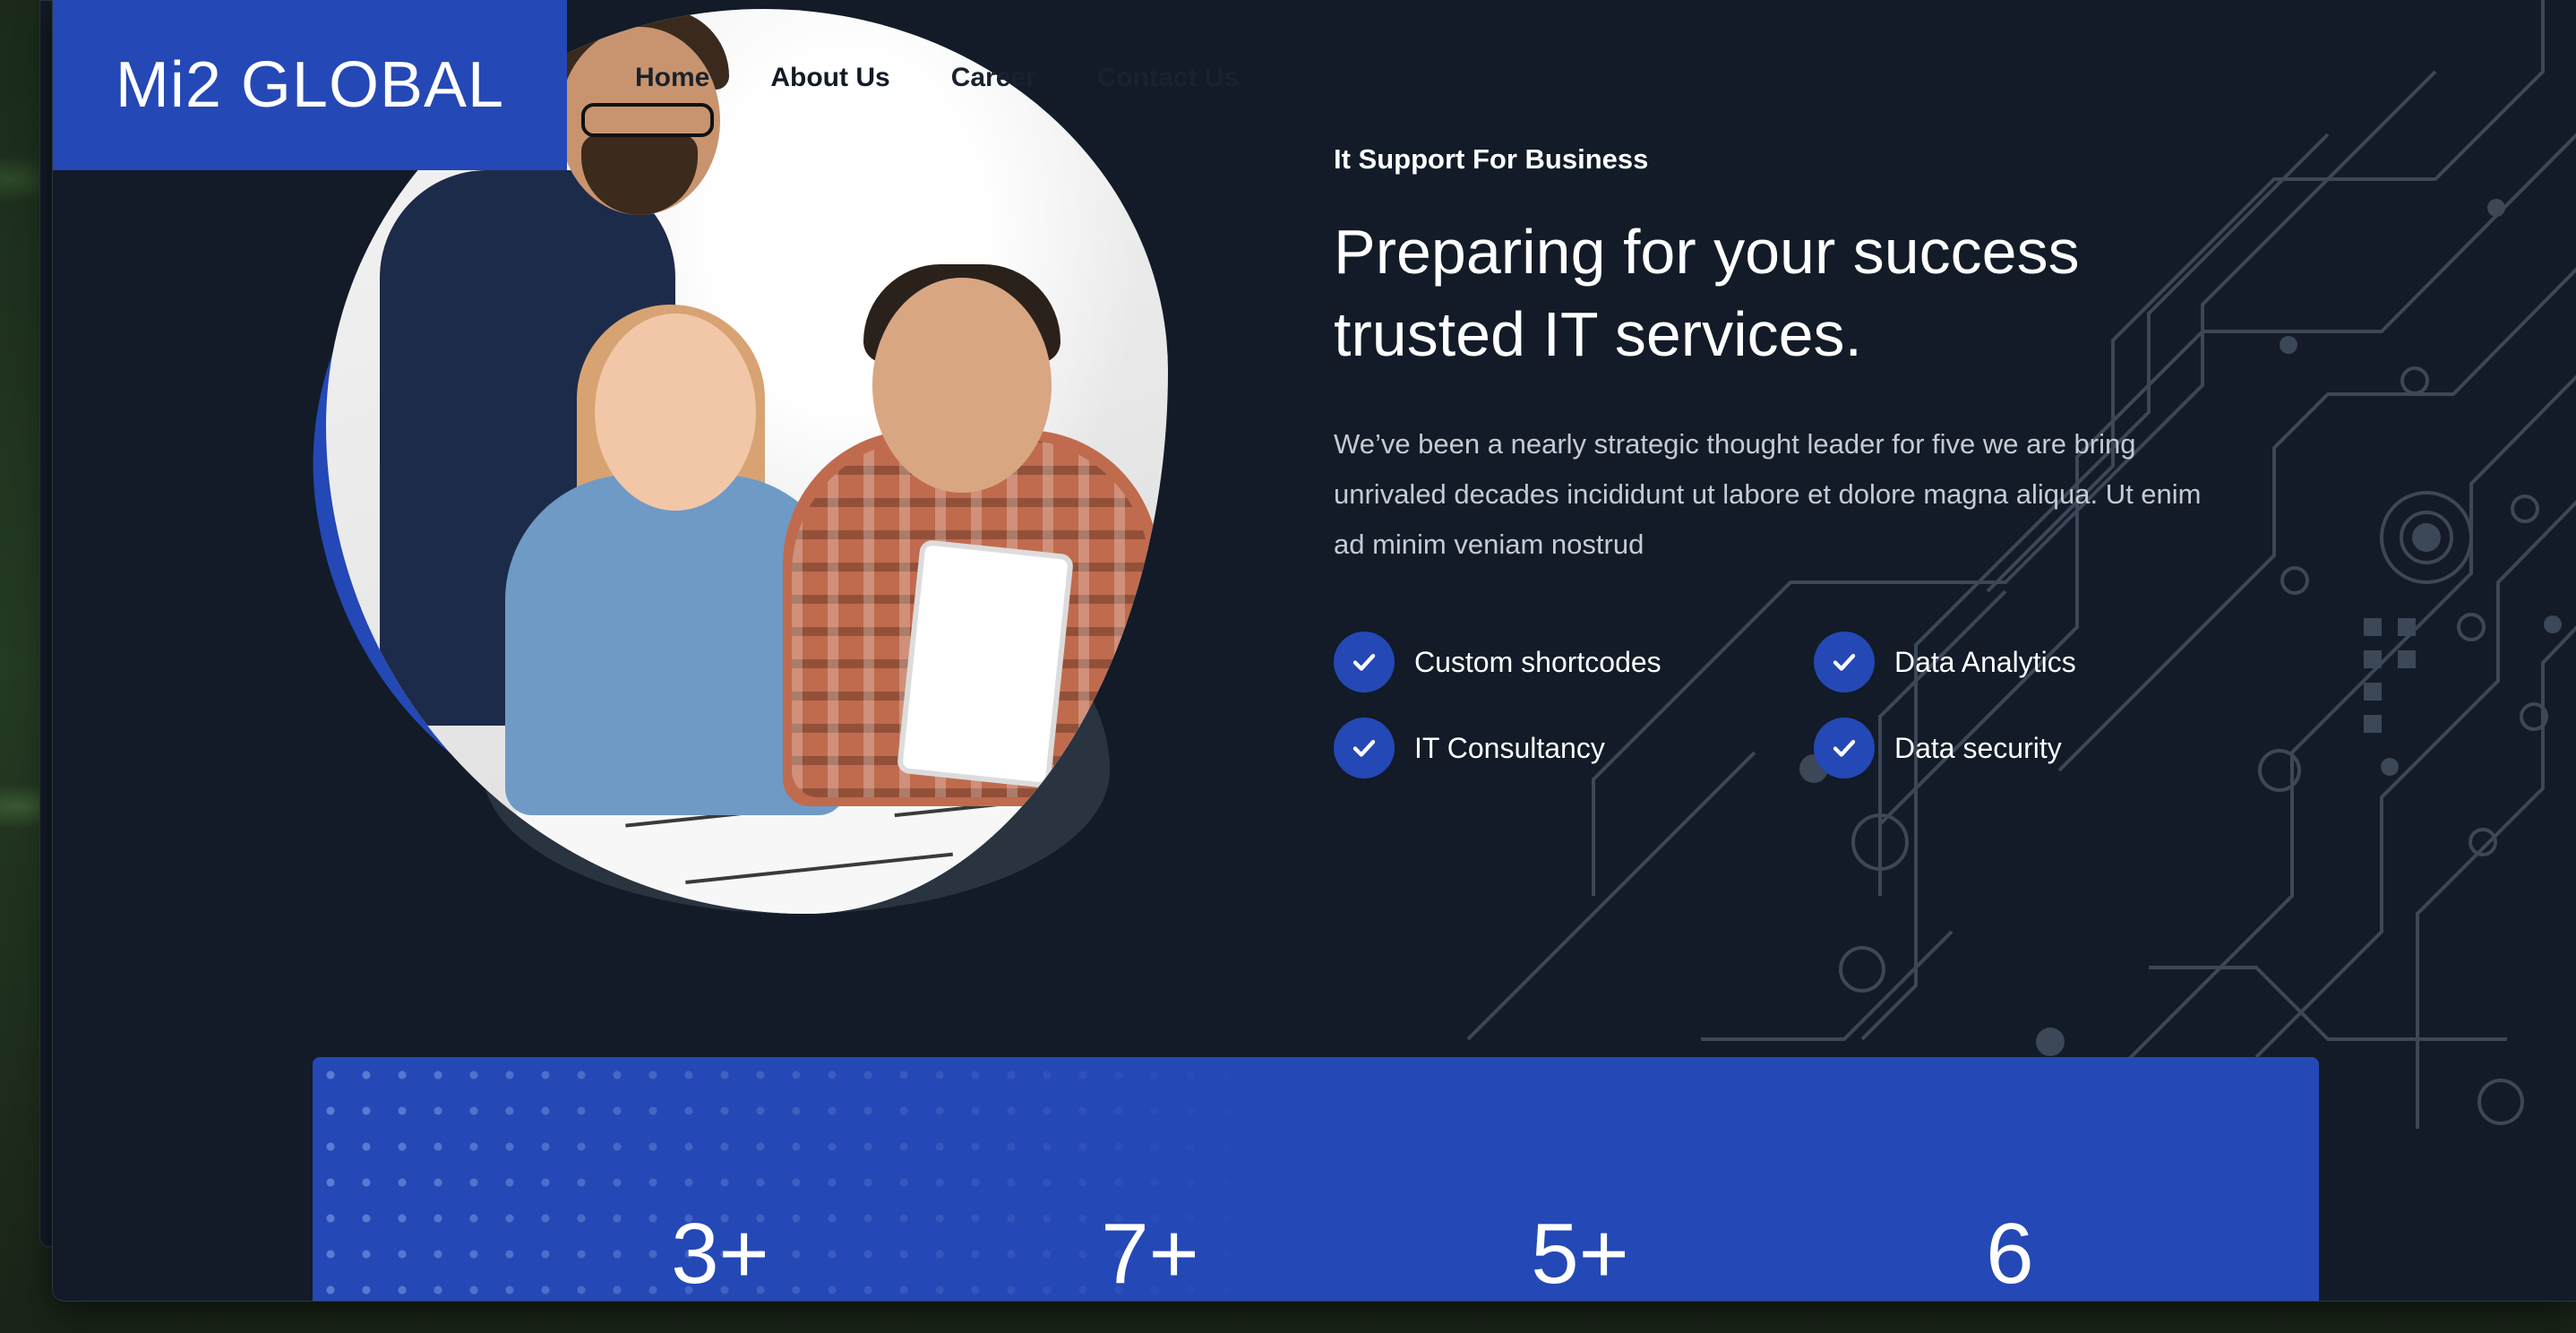 The width and height of the screenshot is (2576, 1333). What do you see at coordinates (1491, 159) in the screenshot?
I see `hero-eyebrow: It Support For Business` at bounding box center [1491, 159].